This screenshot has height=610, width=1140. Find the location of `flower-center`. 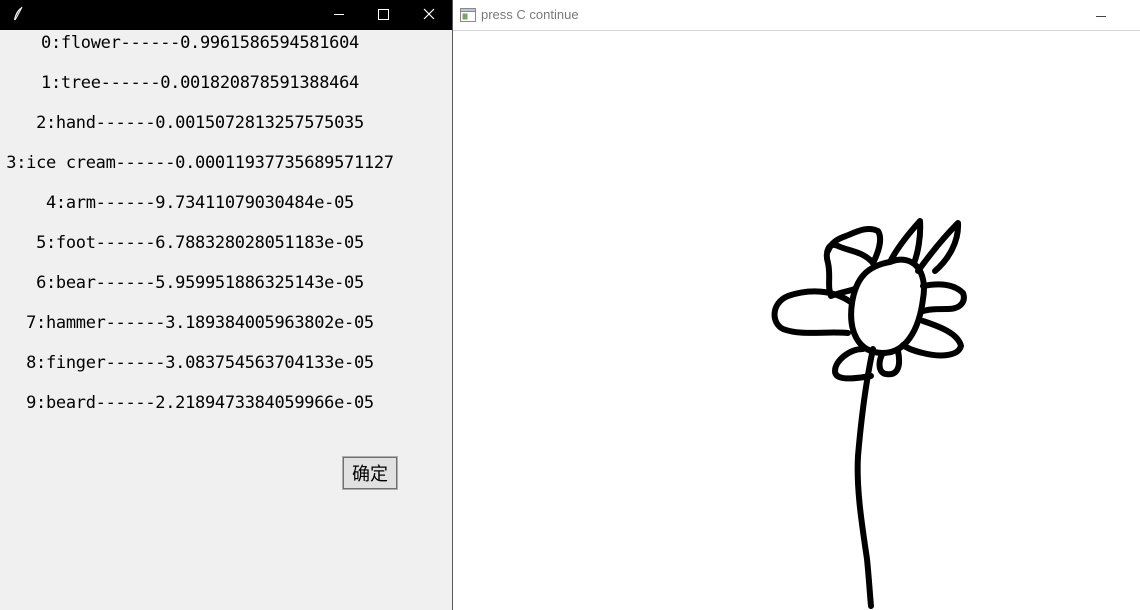

flower-center is located at coordinates (887, 306).